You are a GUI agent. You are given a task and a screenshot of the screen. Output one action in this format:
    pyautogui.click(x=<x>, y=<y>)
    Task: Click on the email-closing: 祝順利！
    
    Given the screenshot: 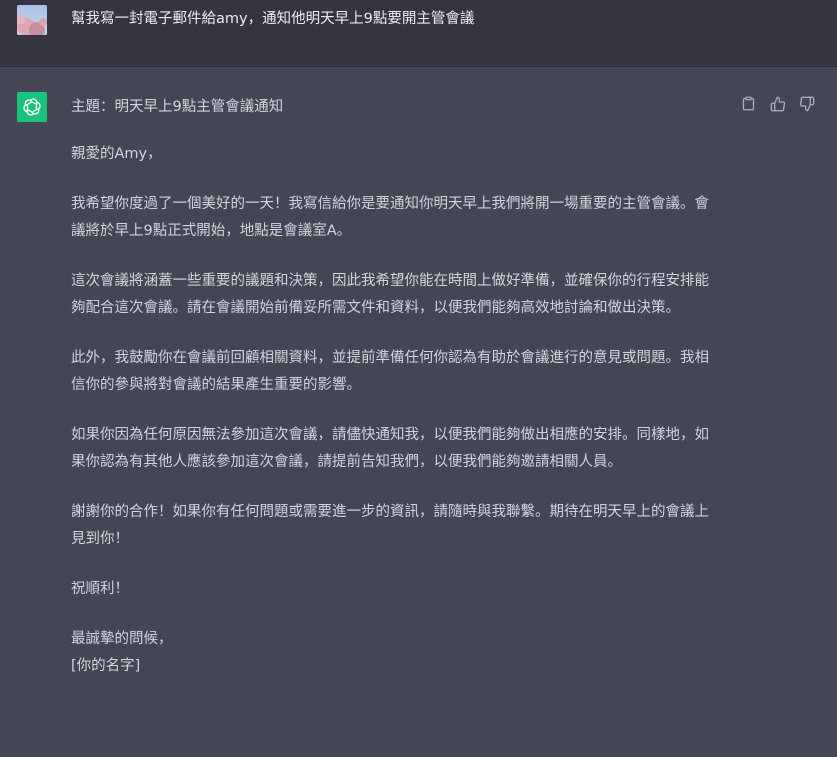 What is the action you would take?
    pyautogui.click(x=100, y=589)
    